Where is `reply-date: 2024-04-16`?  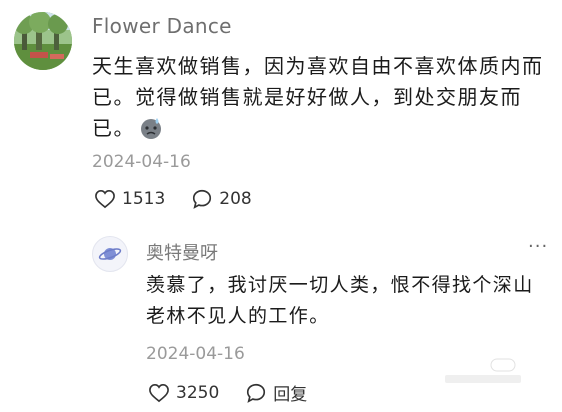
reply-date: 2024-04-16 is located at coordinates (195, 354).